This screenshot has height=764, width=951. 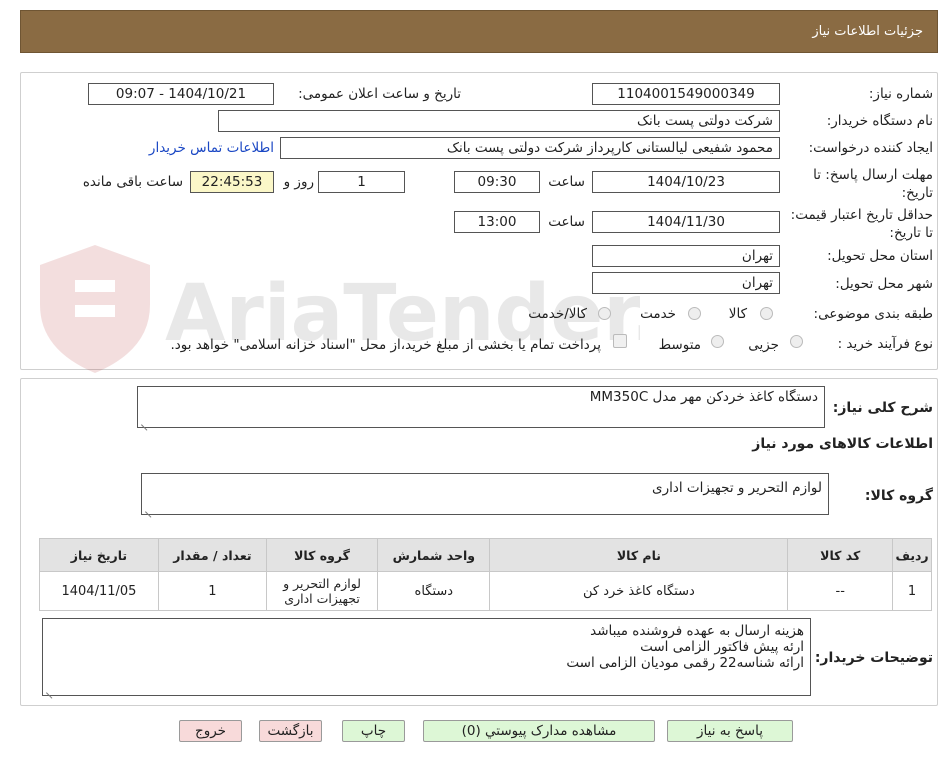 I want to click on price-validity-label: حداقل تاریخ اعتبار قیمت: تا تاریخ:, so click(x=861, y=224).